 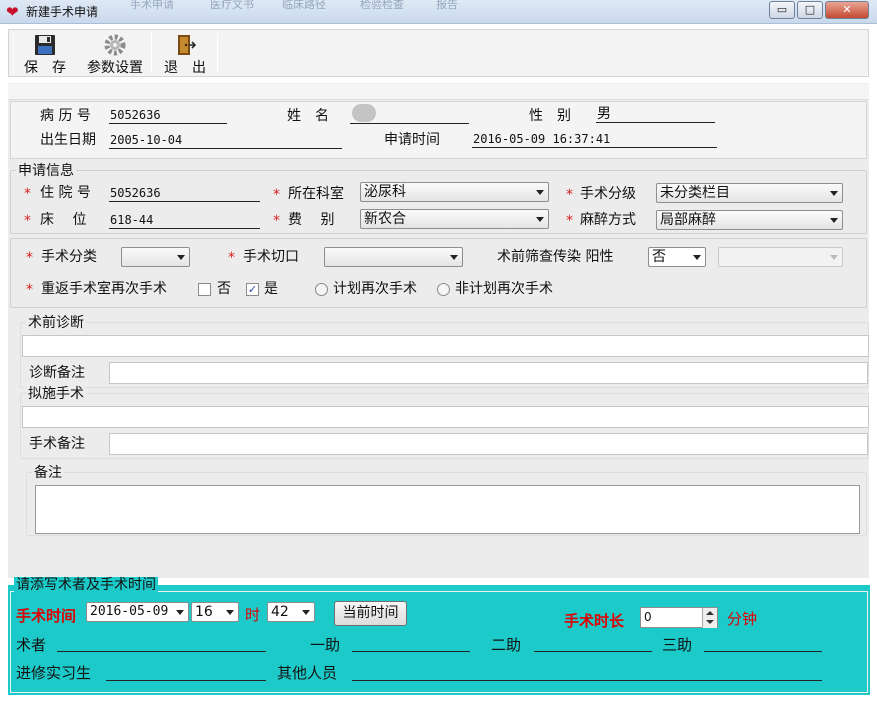 I want to click on maximize-button: □, so click(x=810, y=10).